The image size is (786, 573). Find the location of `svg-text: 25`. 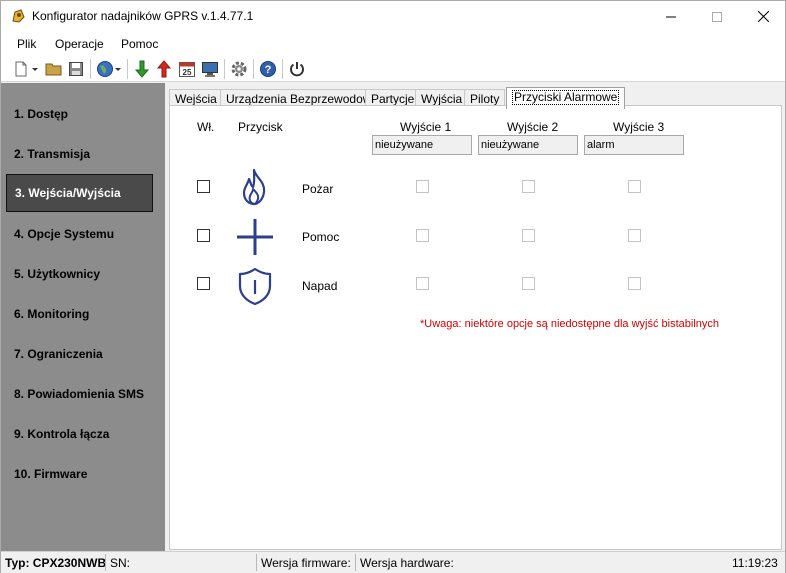

svg-text: 25 is located at coordinates (187, 72).